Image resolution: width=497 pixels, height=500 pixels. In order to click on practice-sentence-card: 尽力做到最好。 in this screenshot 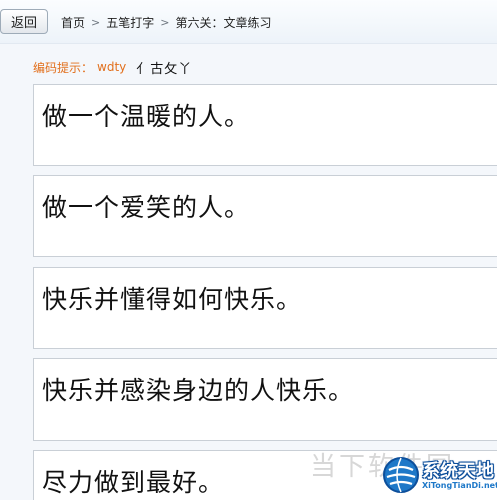, I will do `click(265, 475)`.